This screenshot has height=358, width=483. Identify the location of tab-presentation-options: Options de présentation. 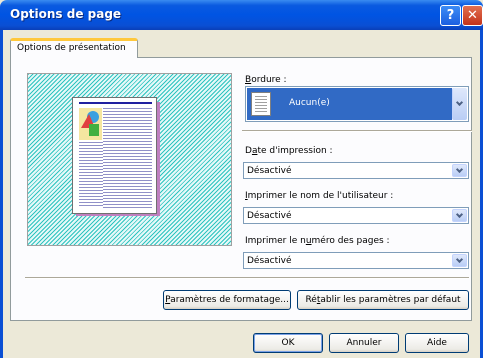
(74, 48).